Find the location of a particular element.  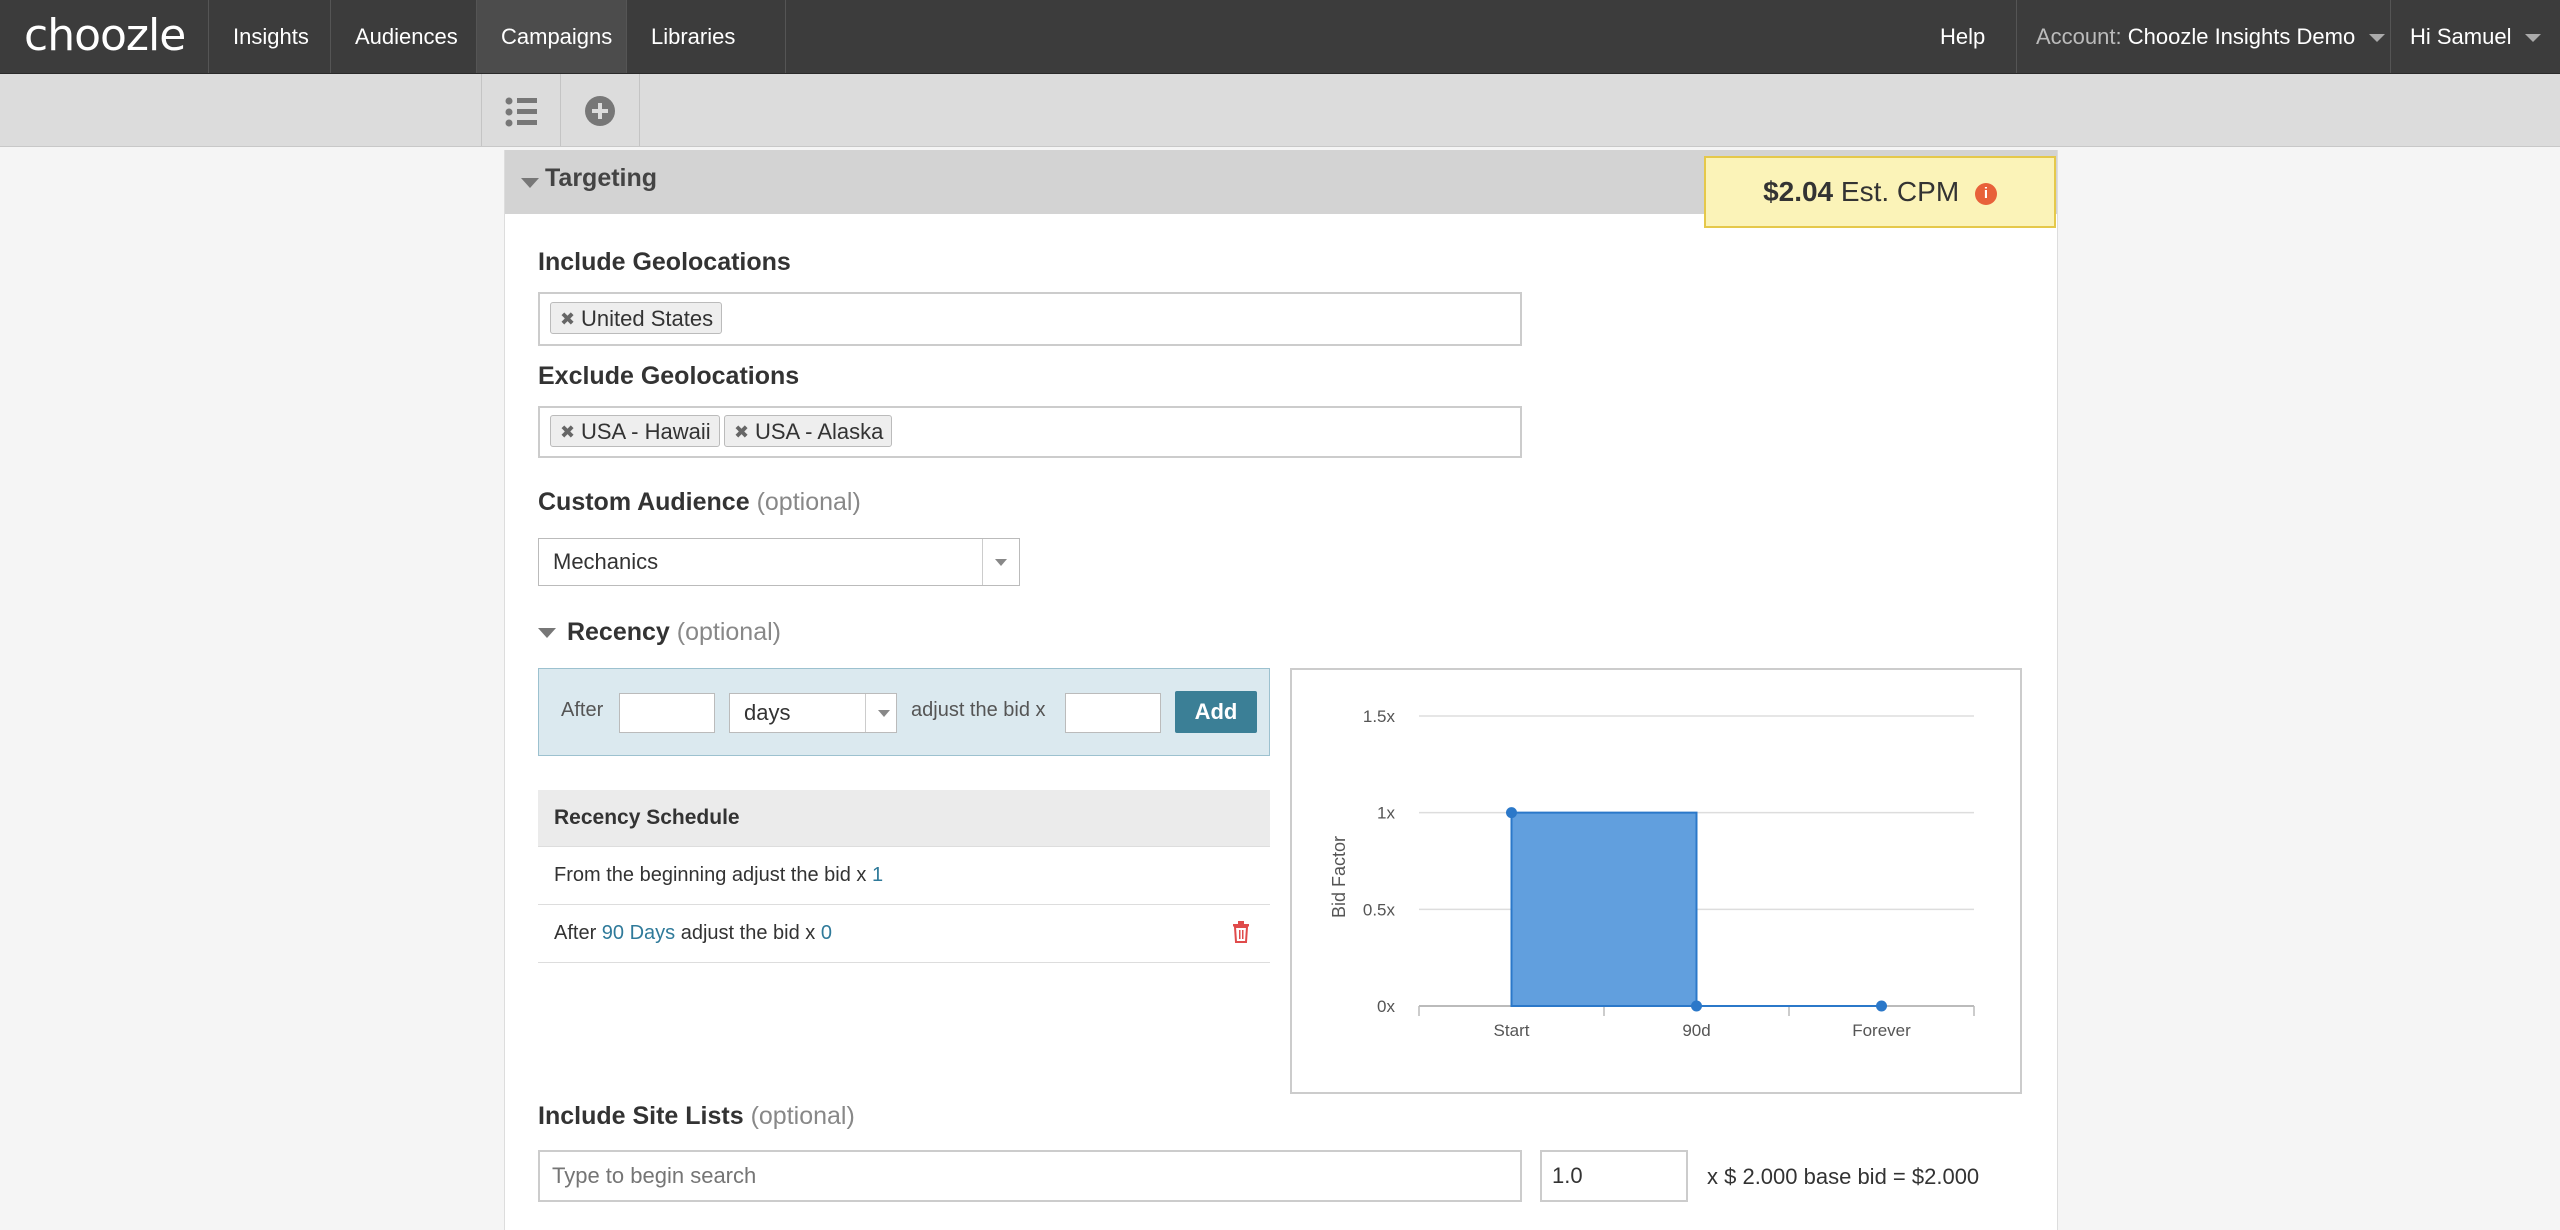

new-campaign-button is located at coordinates (600, 110).